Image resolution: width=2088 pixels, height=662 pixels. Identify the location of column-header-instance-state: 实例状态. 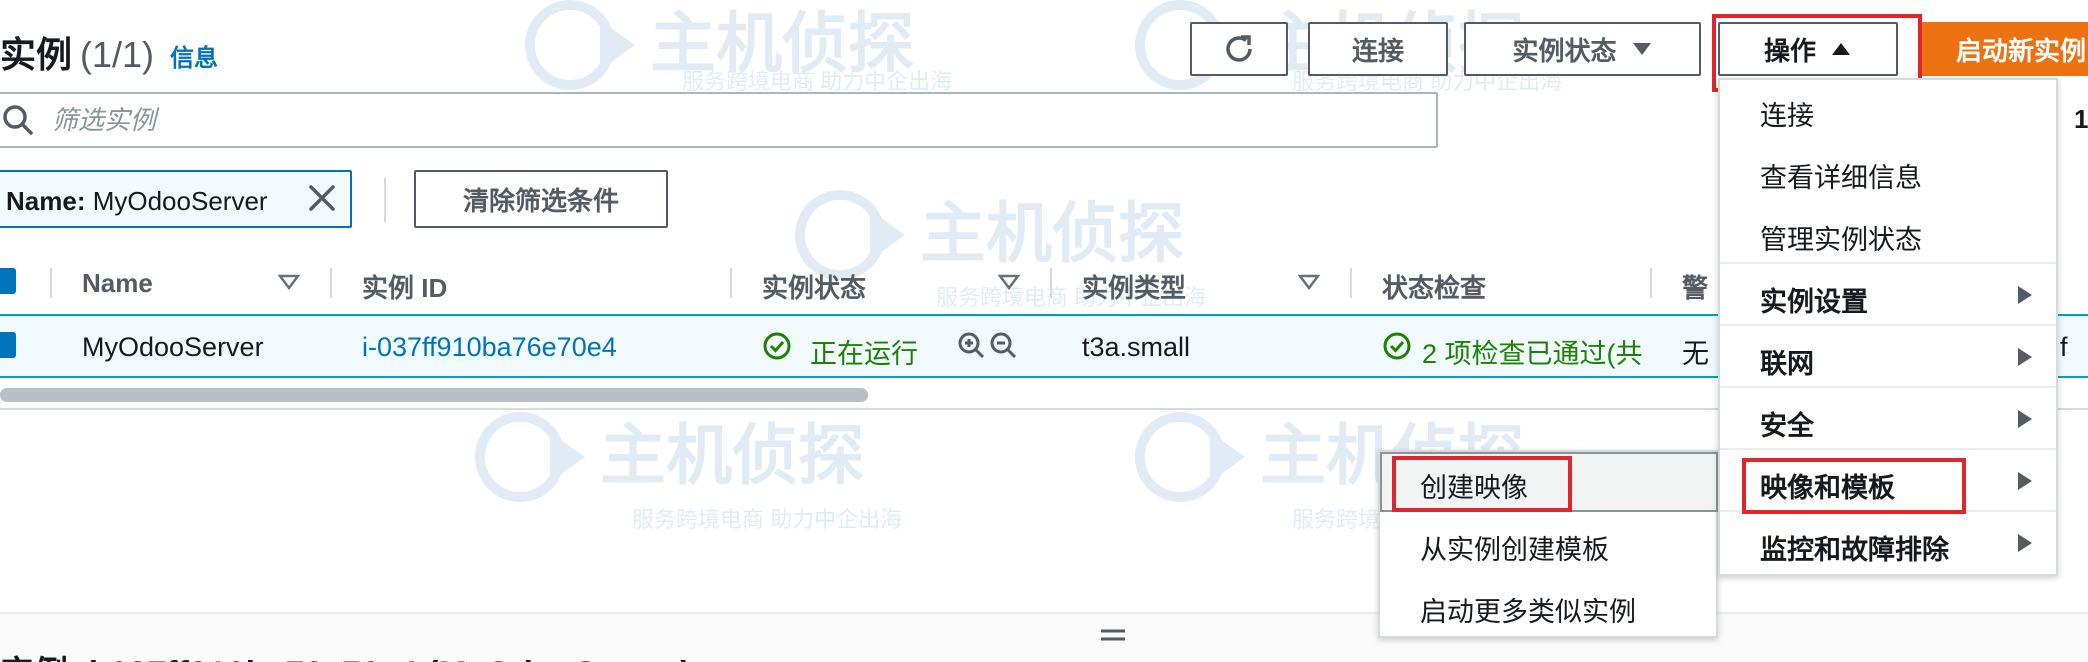
(814, 286).